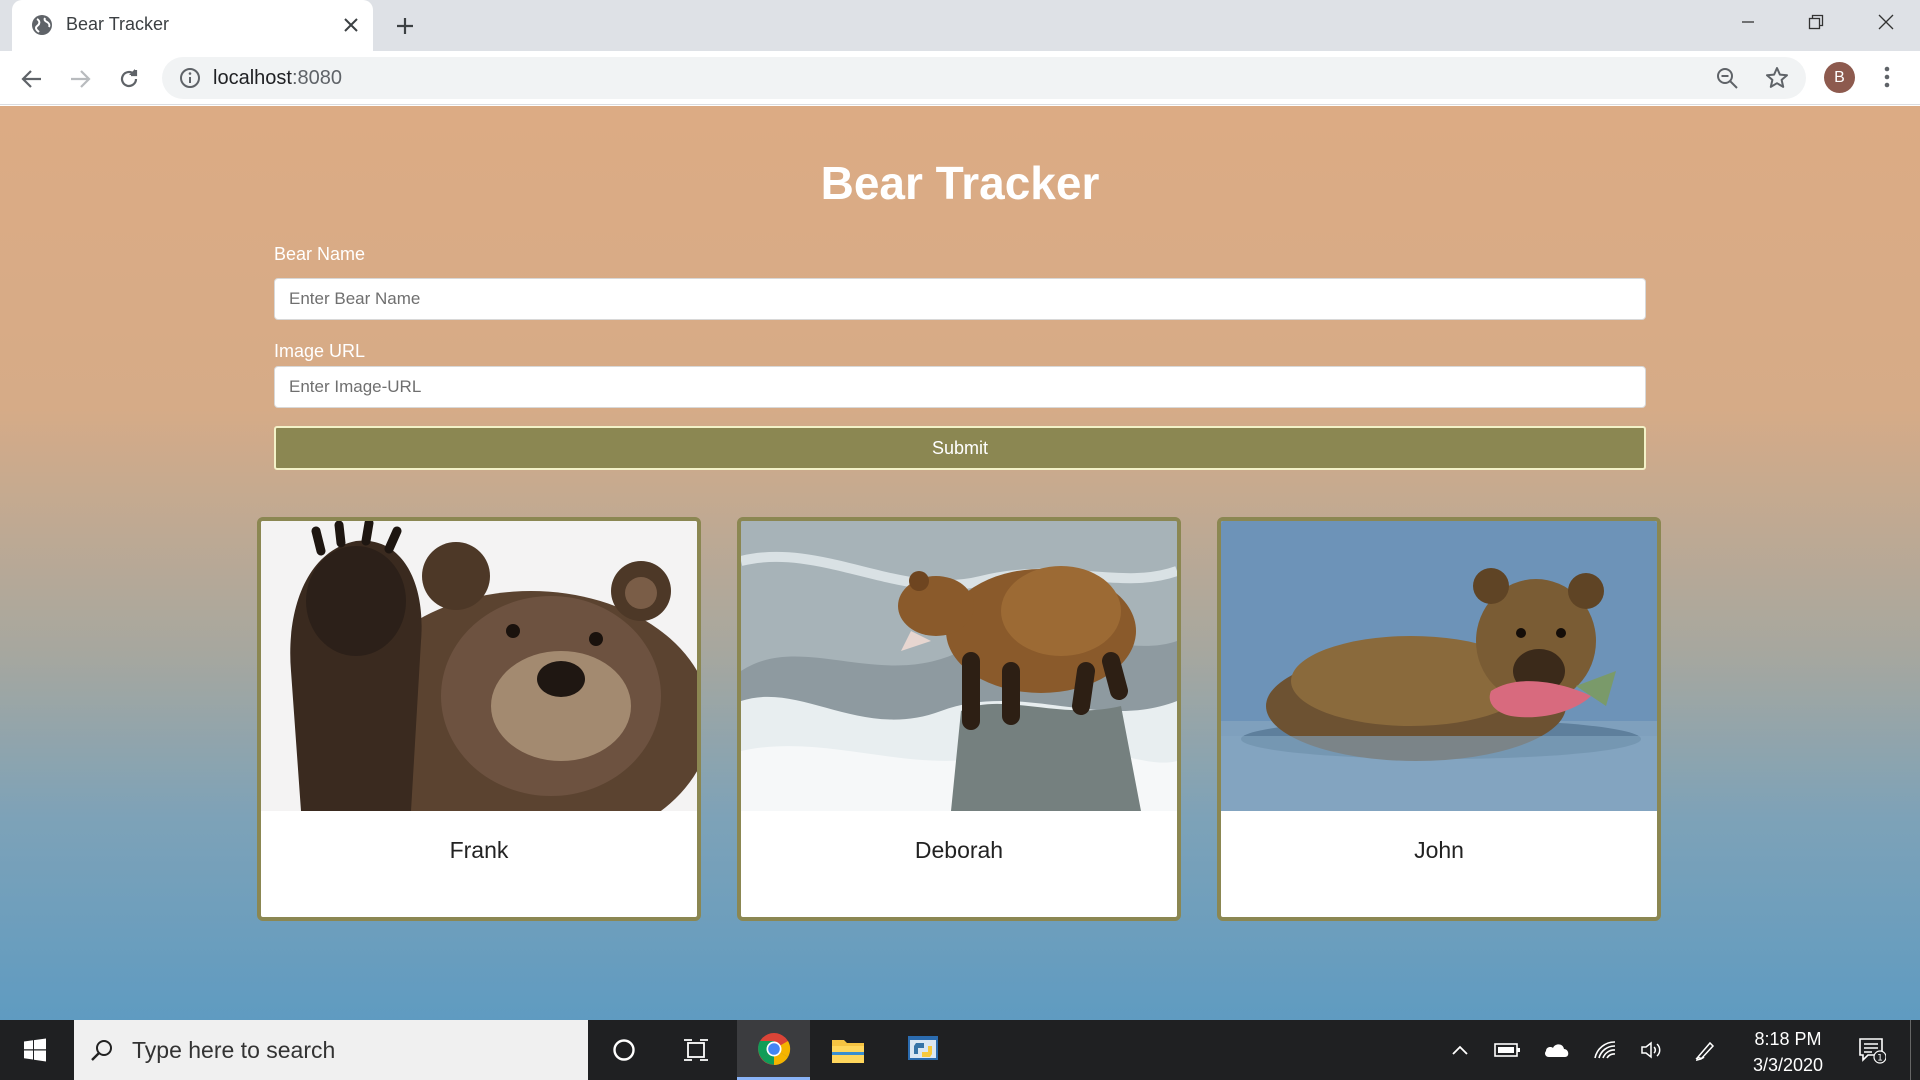 This screenshot has width=1920, height=1080. Describe the element at coordinates (42, 25) in the screenshot. I see `globe-icon` at that location.